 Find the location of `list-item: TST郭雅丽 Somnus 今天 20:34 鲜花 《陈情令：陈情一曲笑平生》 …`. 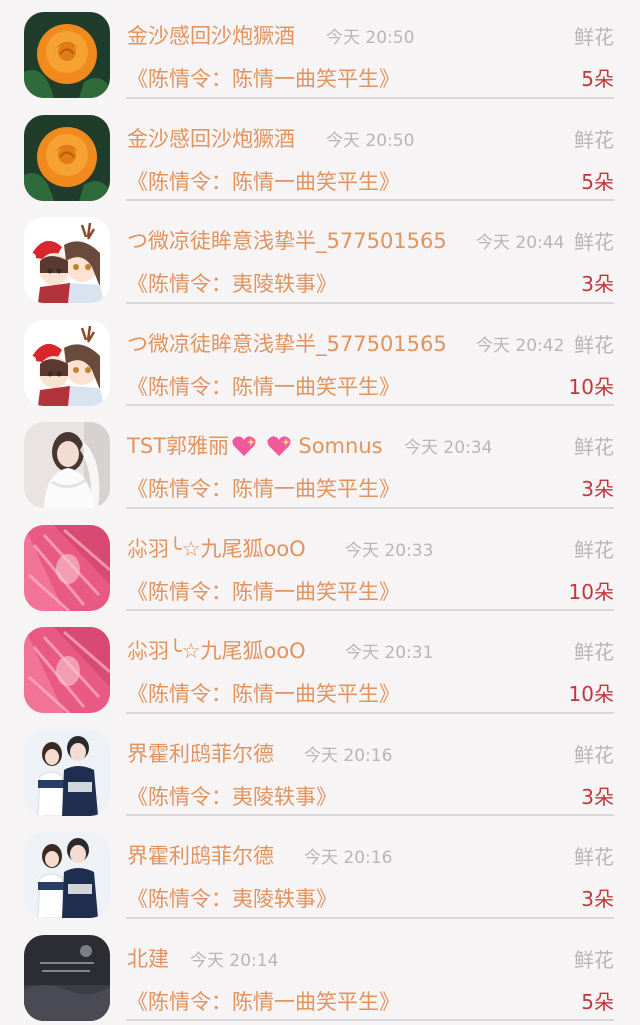

list-item: TST郭雅丽 Somnus 今天 20:34 鲜花 《陈情令：陈情一曲笑平生》 … is located at coordinates (320, 461).